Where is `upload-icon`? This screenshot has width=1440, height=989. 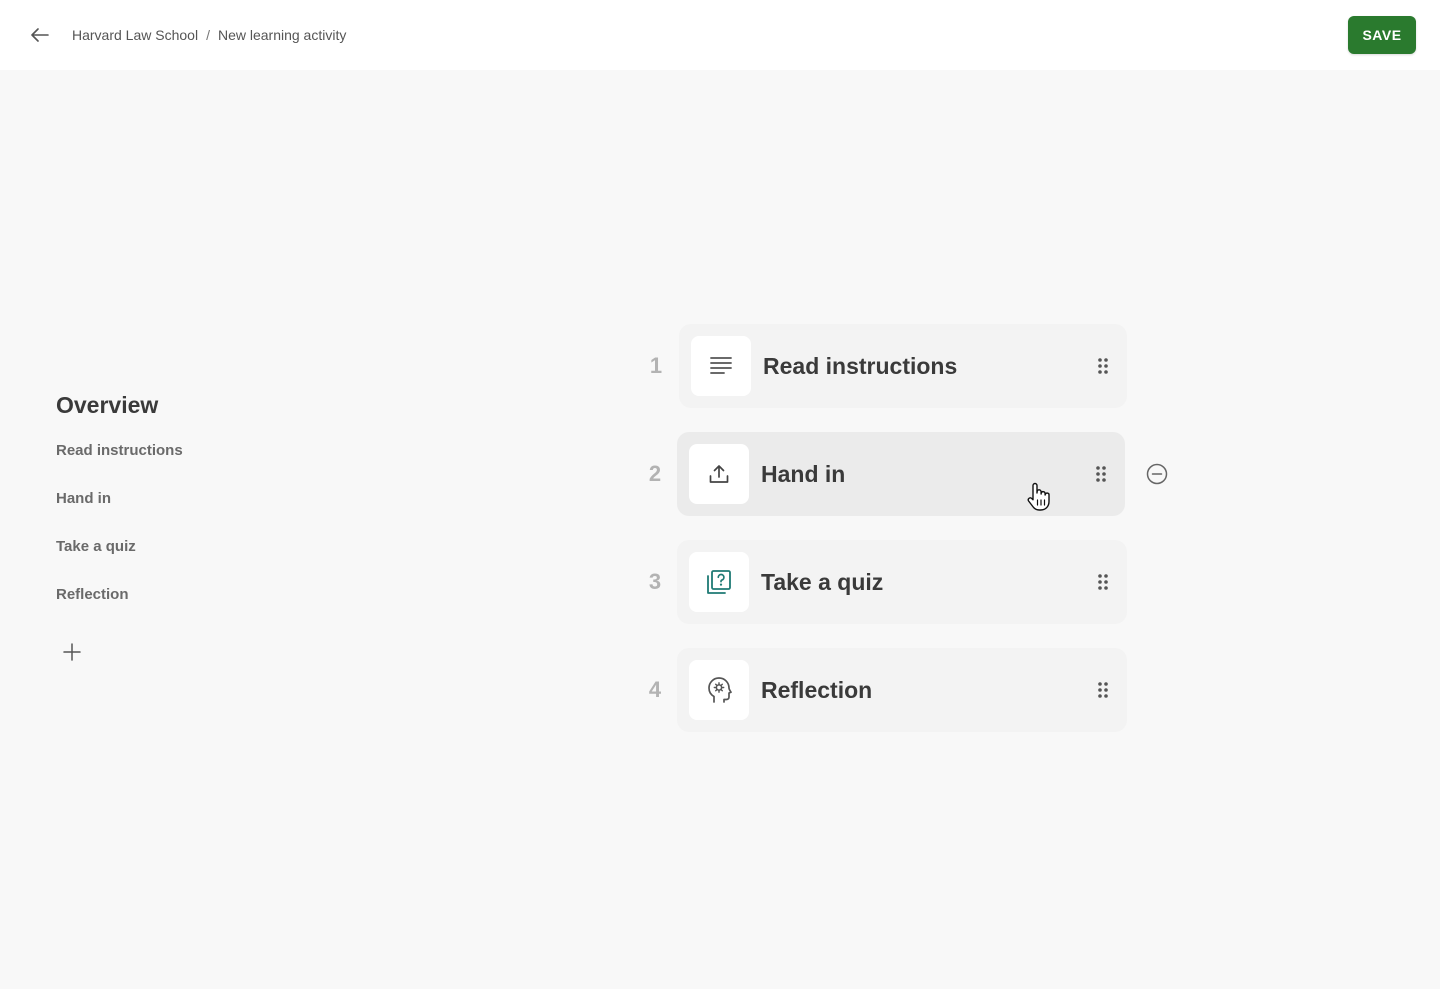 upload-icon is located at coordinates (719, 474).